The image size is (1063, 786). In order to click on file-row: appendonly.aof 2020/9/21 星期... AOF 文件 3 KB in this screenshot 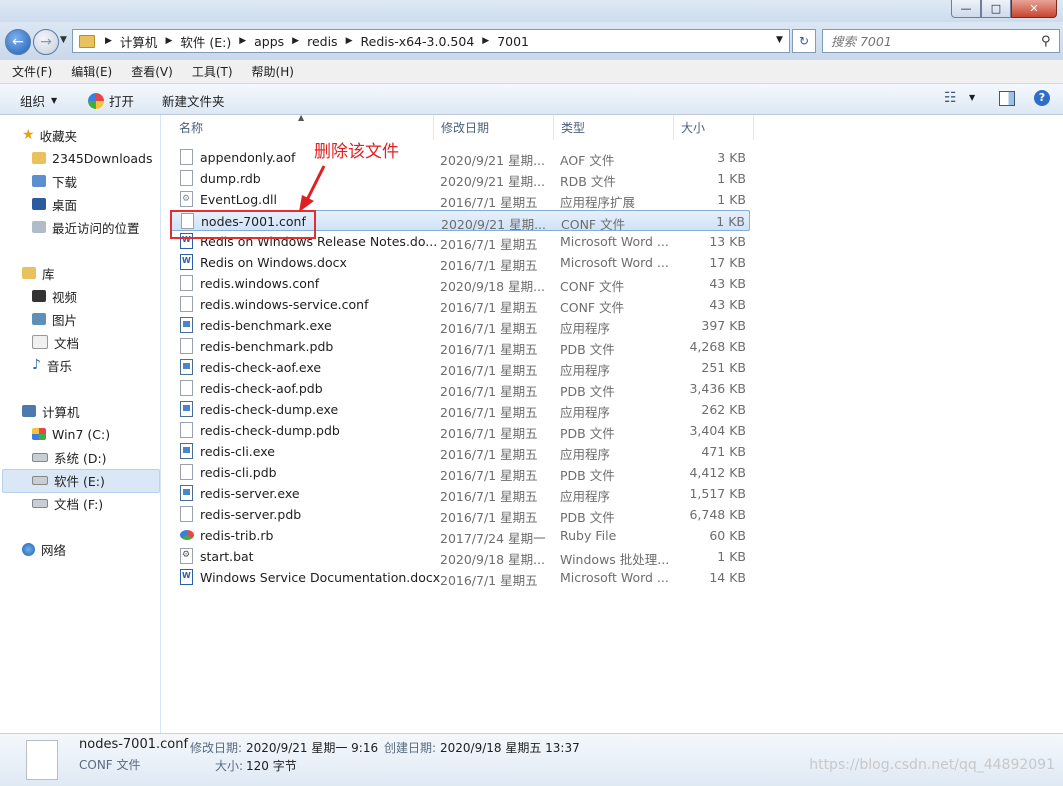, I will do `click(460, 157)`.